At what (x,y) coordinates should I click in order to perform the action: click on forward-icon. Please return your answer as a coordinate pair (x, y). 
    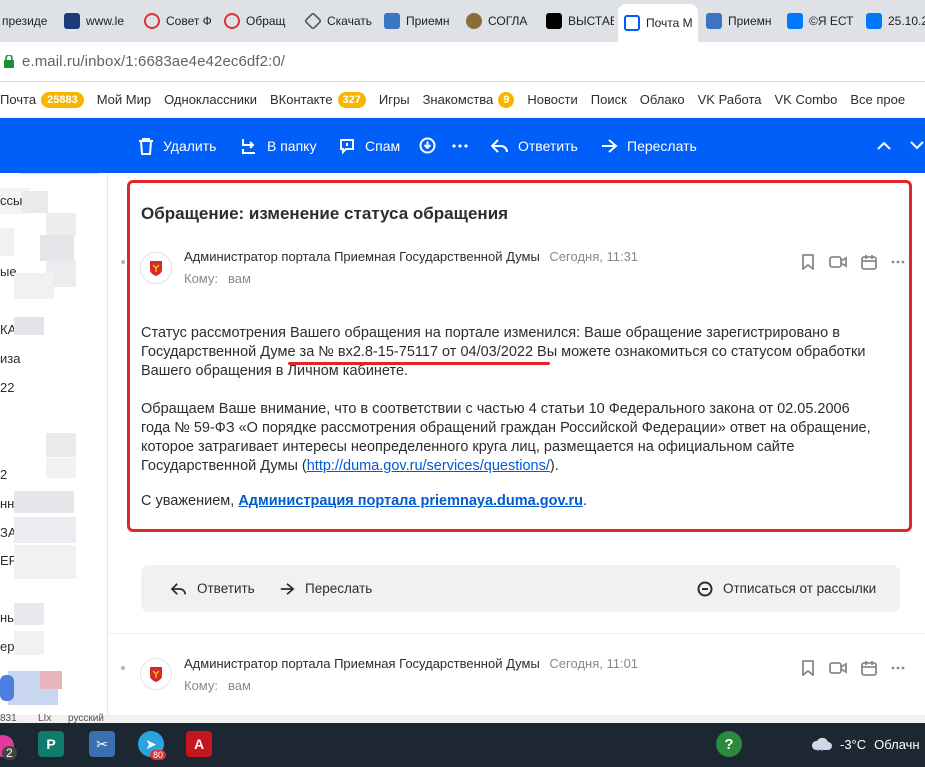
    Looking at the image, I should click on (610, 145).